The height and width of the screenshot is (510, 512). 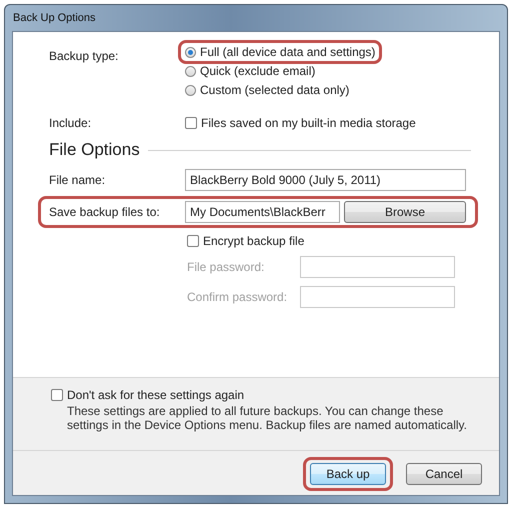 I want to click on password-label: File password:, so click(x=226, y=267).